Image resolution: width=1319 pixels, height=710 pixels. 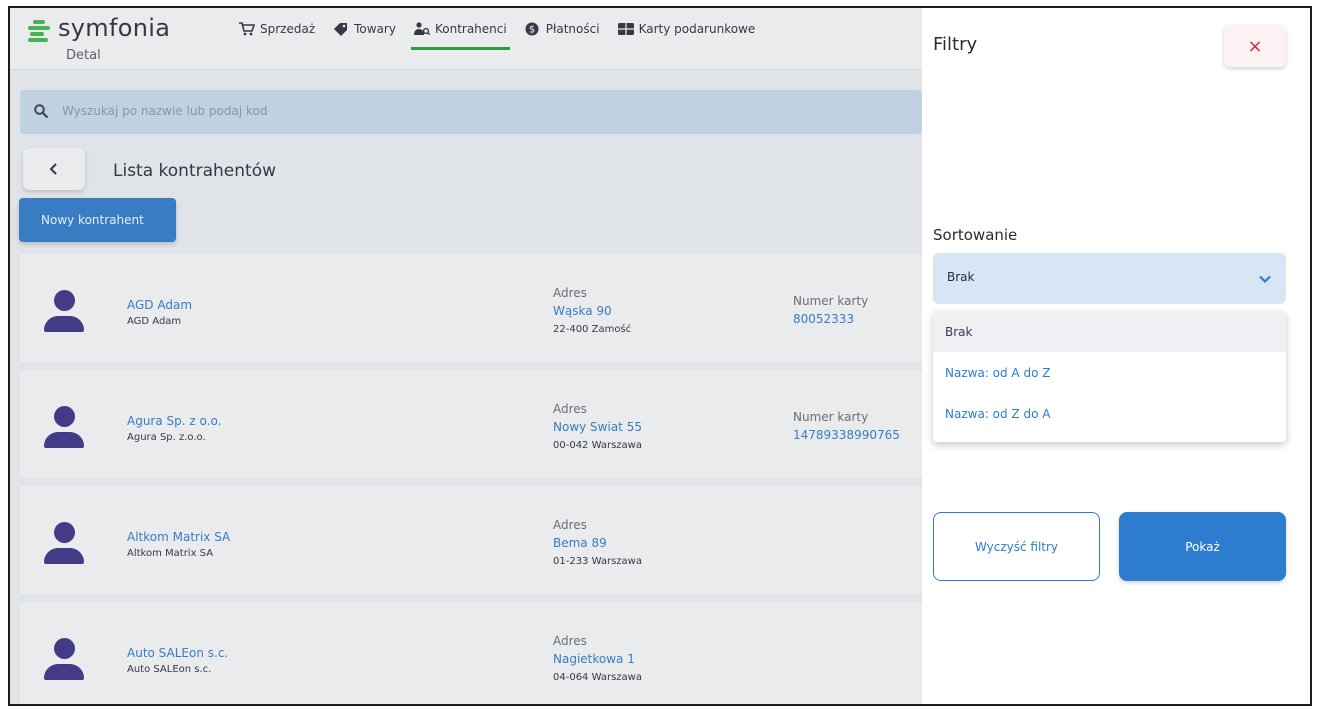 I want to click on nav-item-platnosci: $ Płatności, so click(x=562, y=34).